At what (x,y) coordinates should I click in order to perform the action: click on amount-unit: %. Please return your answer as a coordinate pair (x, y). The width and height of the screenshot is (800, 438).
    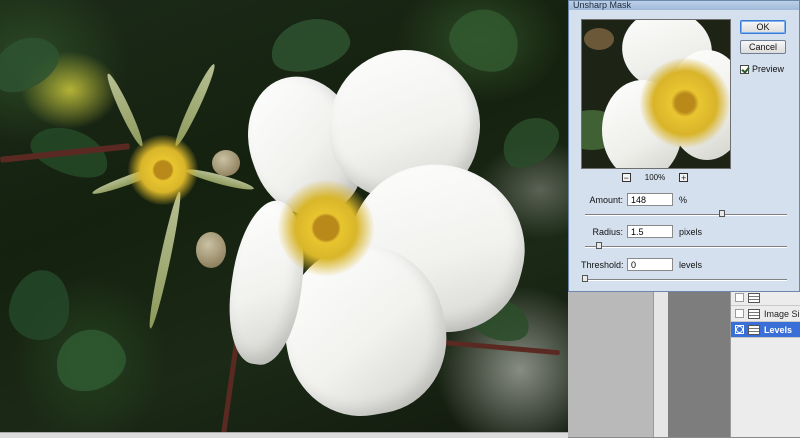
    Looking at the image, I should click on (683, 199).